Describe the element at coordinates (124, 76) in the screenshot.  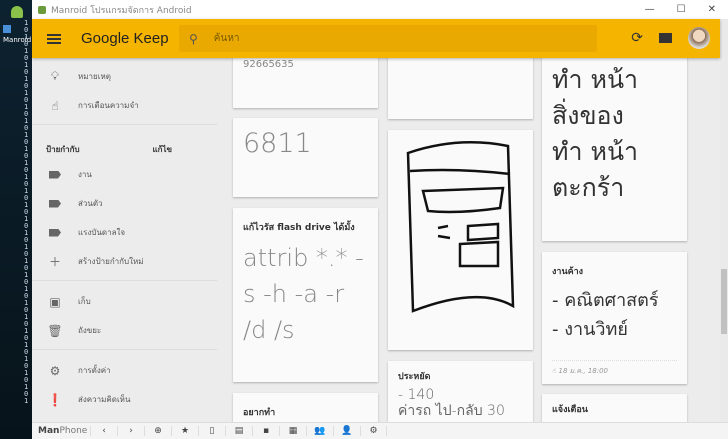
I see `sidebar-item-notes: 💡︎ หมายเหตุ` at that location.